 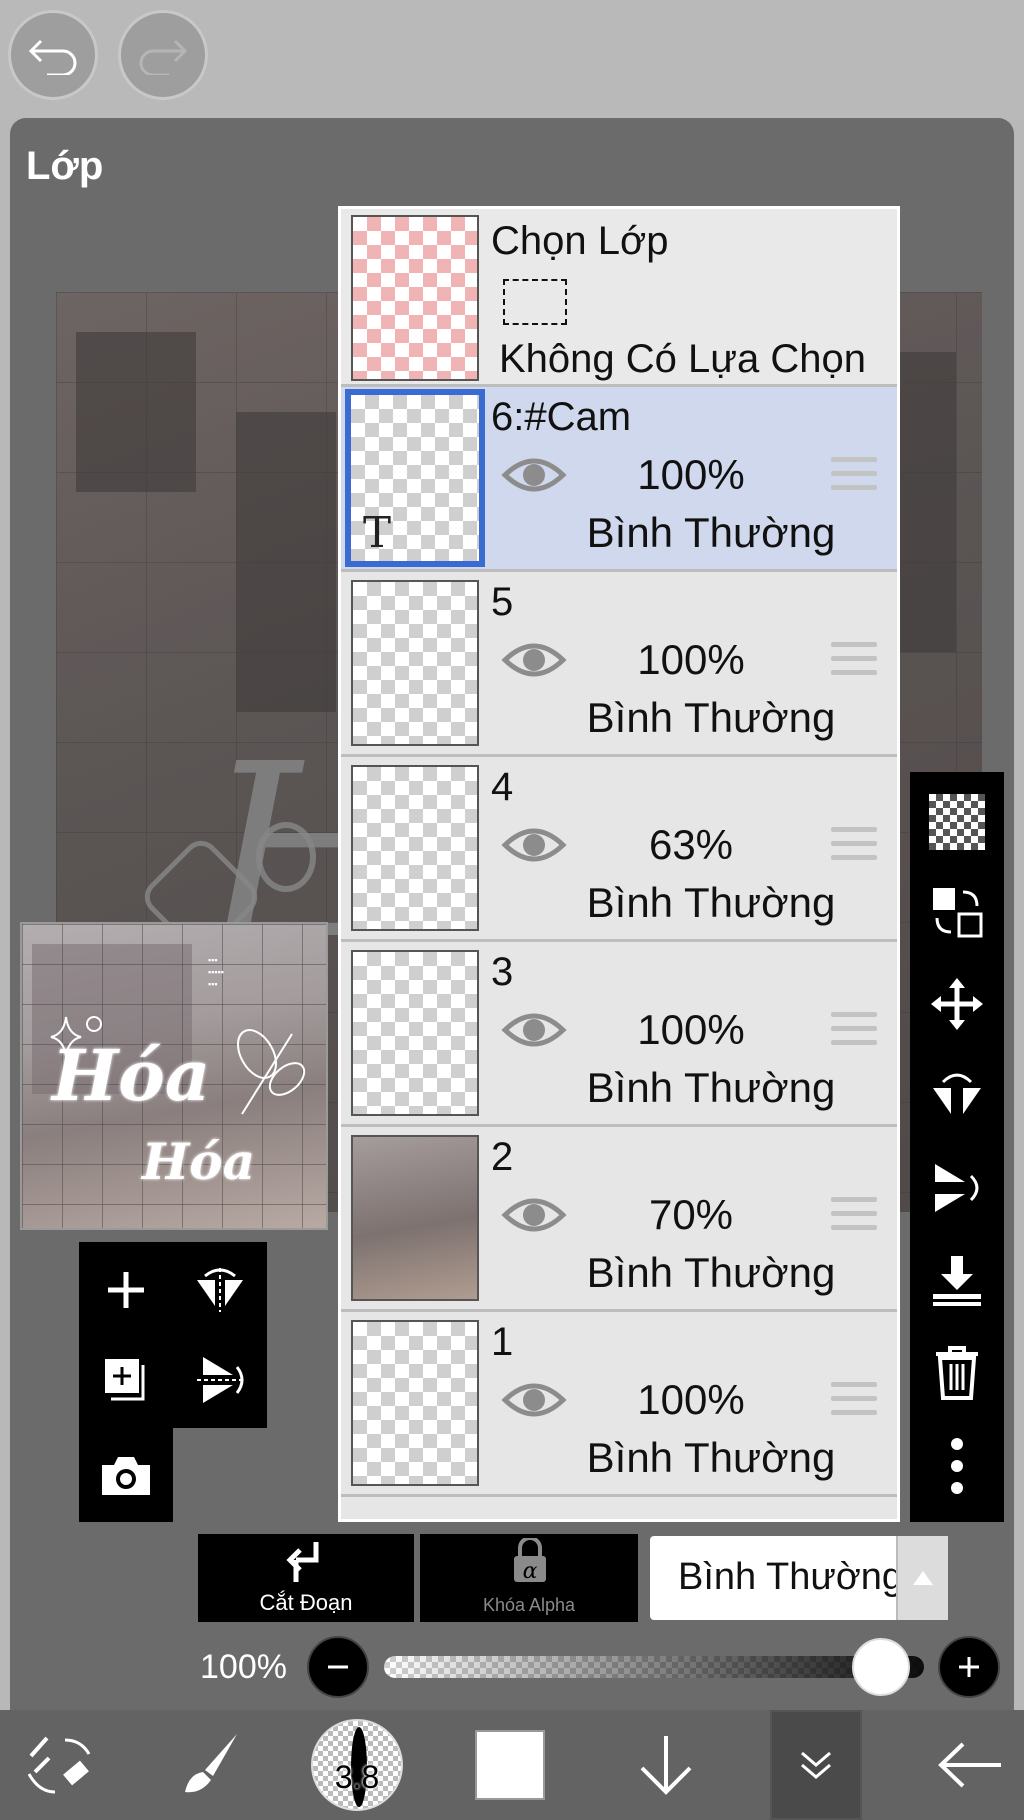 What do you see at coordinates (957, 1147) in the screenshot?
I see `right-tool-strip` at bounding box center [957, 1147].